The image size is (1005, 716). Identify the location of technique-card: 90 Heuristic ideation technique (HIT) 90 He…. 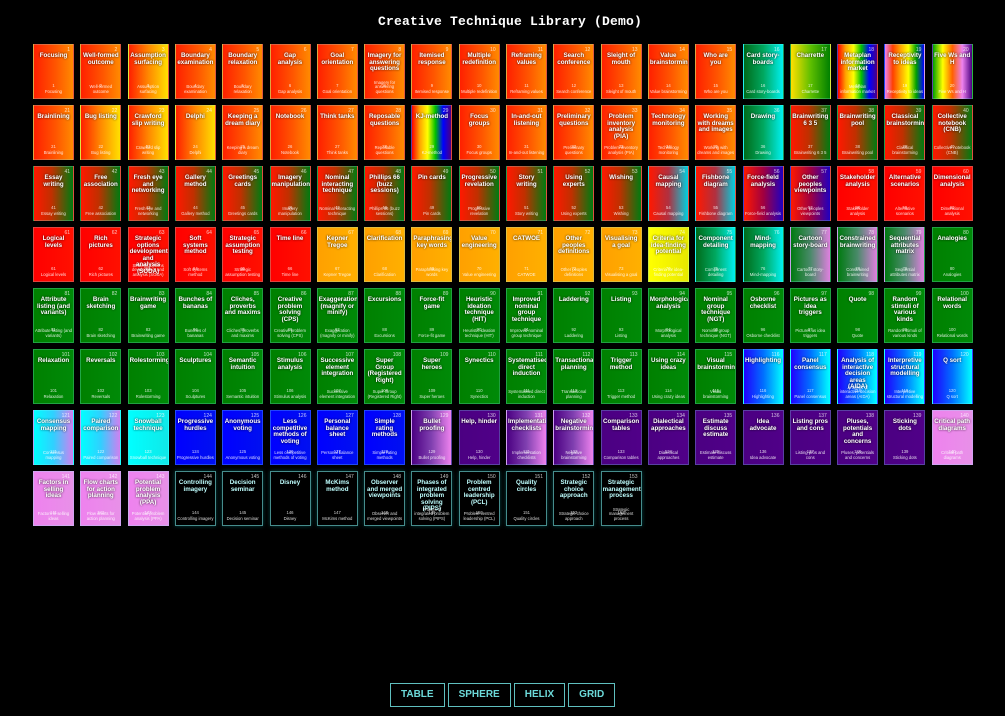
(479, 315).